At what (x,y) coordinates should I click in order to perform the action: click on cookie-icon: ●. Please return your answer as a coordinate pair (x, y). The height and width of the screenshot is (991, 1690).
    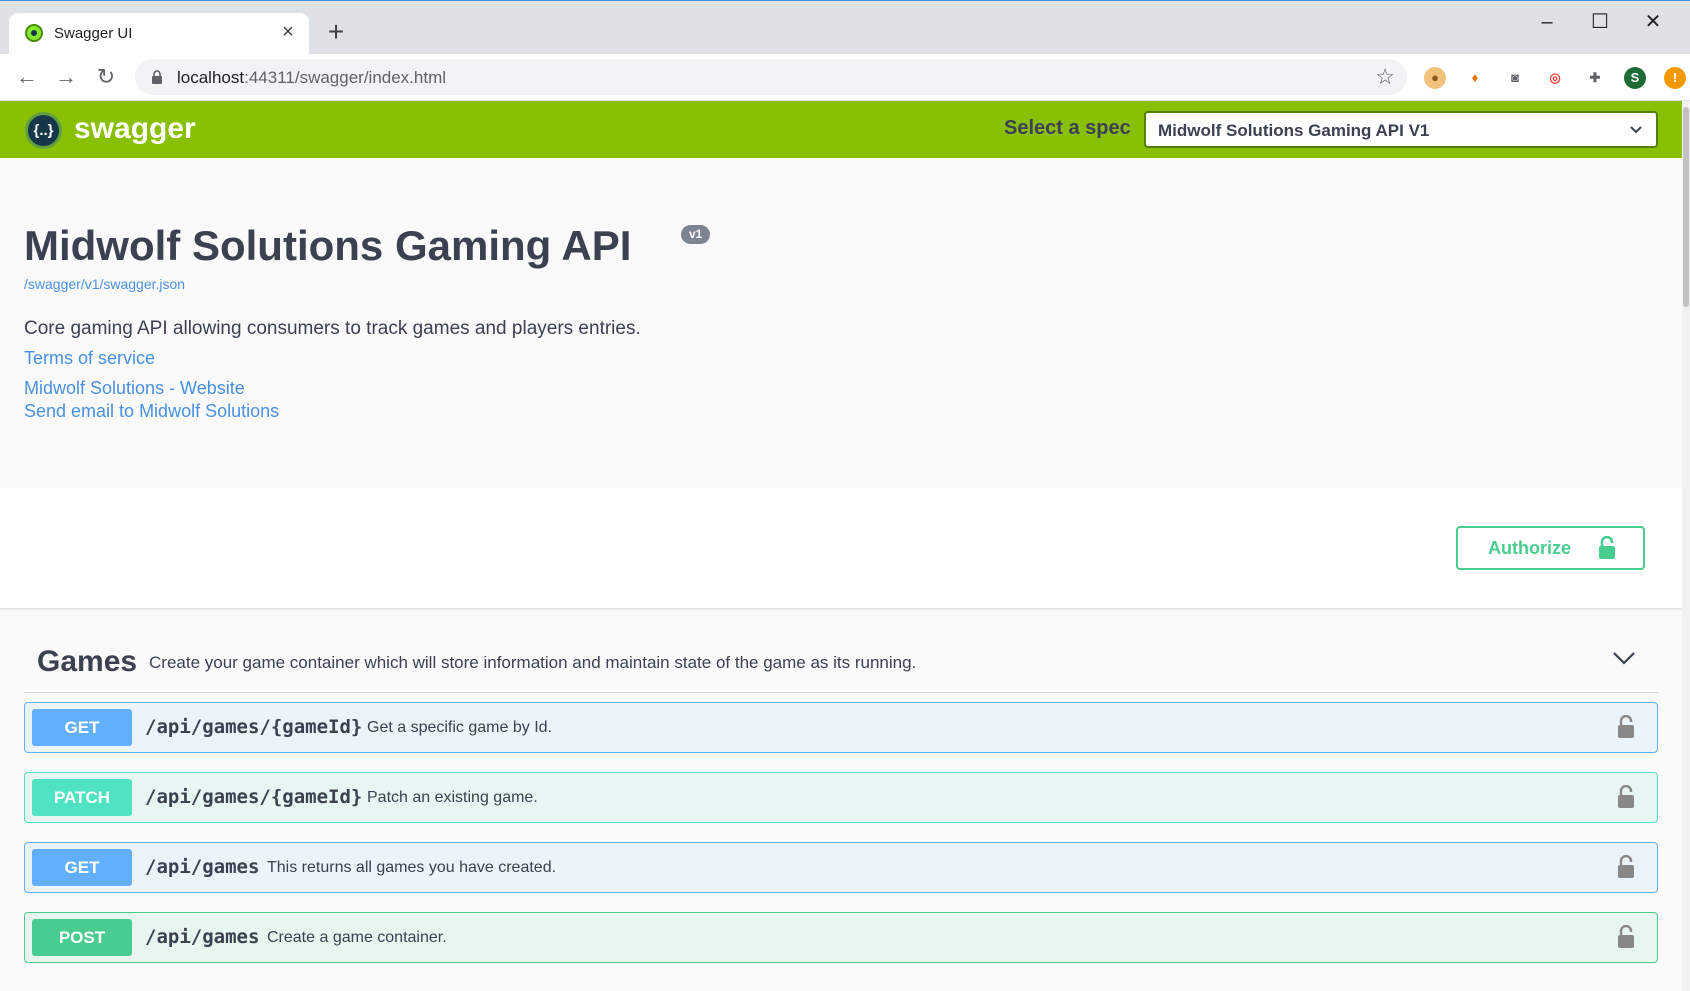
    Looking at the image, I should click on (1435, 78).